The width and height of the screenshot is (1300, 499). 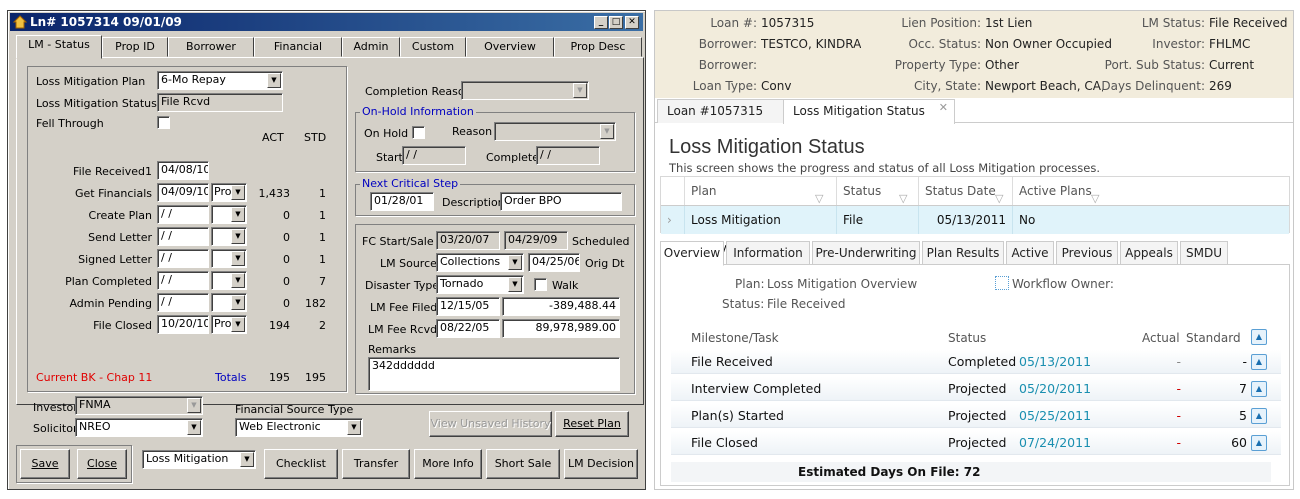 I want to click on reset-plan-button: Reset Plan, so click(x=592, y=424).